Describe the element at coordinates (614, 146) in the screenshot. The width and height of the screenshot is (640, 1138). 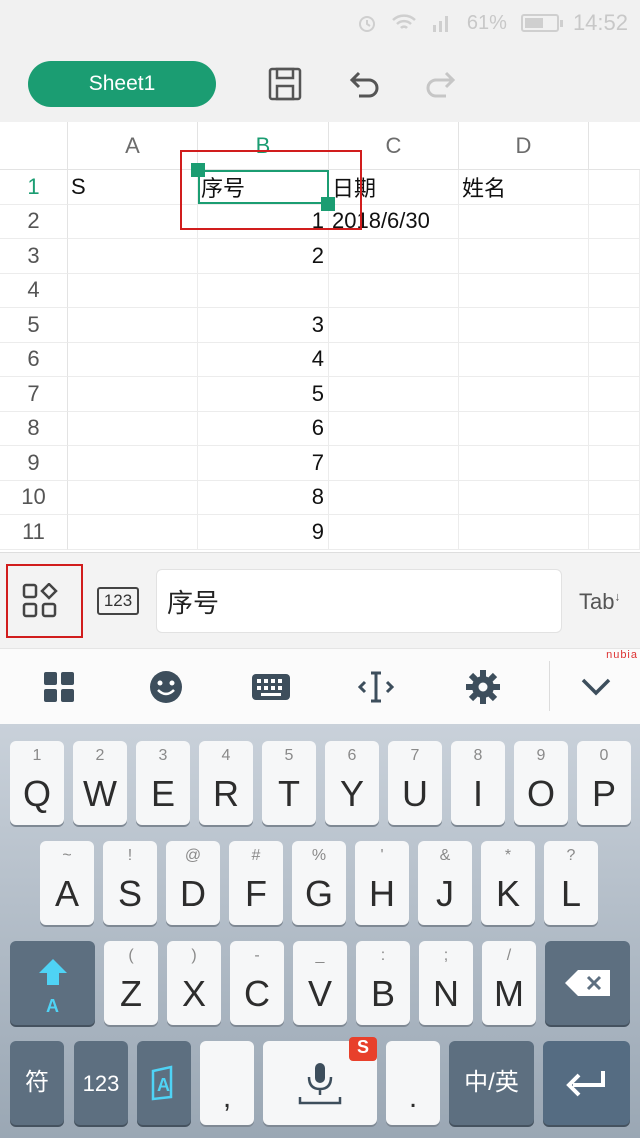
I see `column-header-e` at that location.